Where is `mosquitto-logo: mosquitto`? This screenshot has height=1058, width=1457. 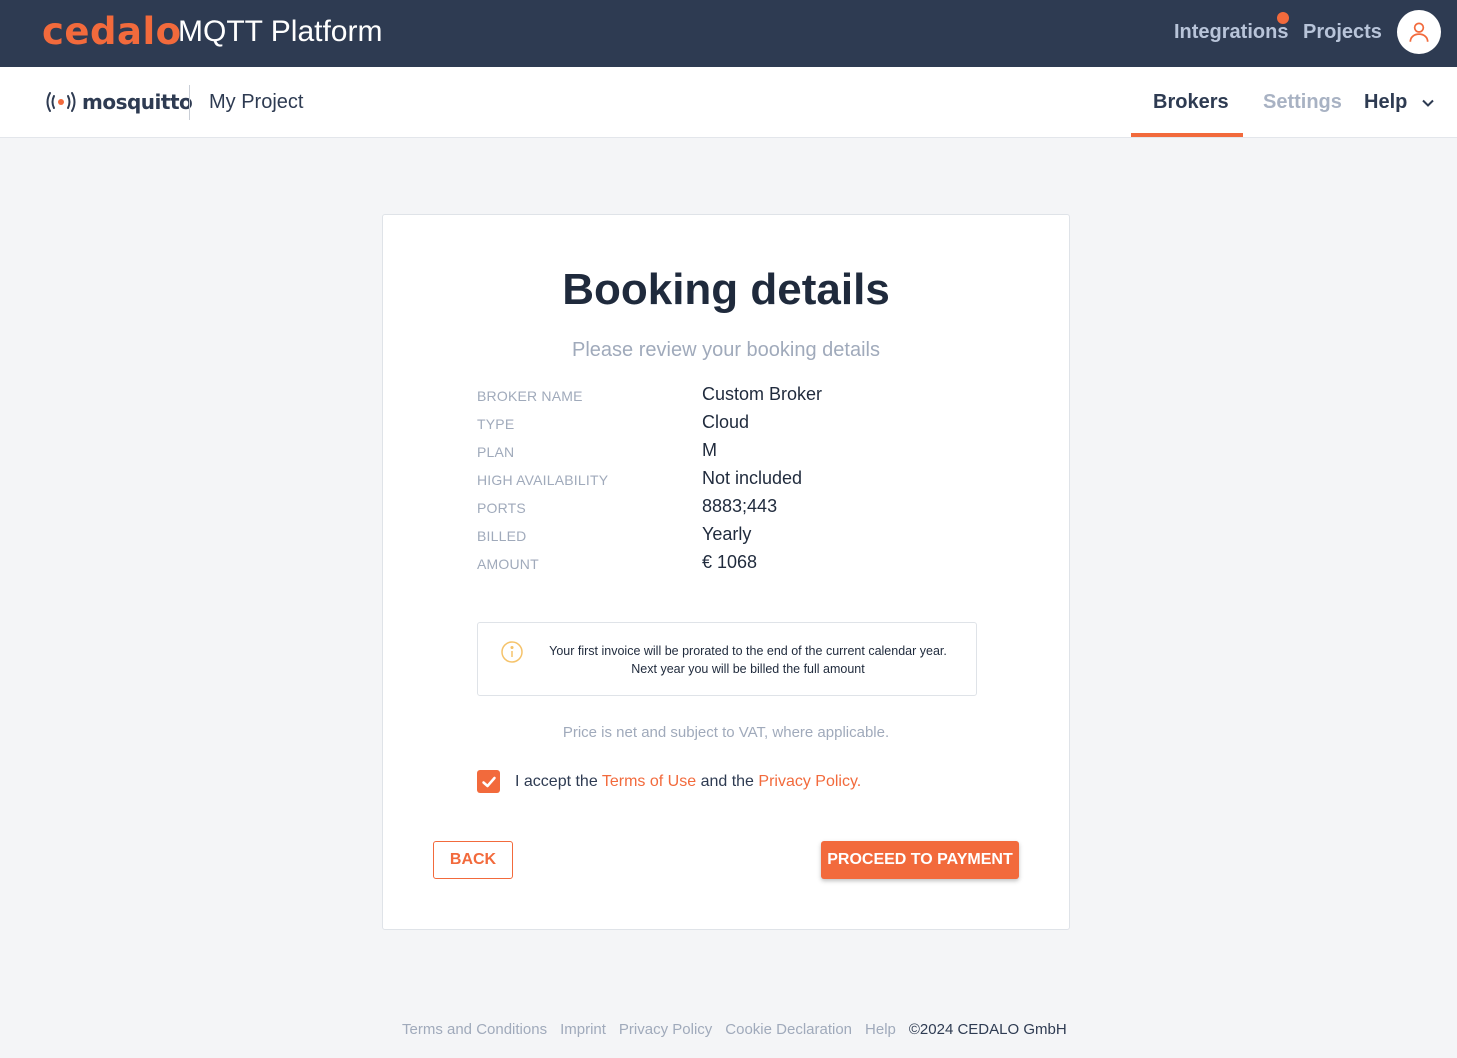
mosquitto-logo: mosquitto is located at coordinates (118, 102).